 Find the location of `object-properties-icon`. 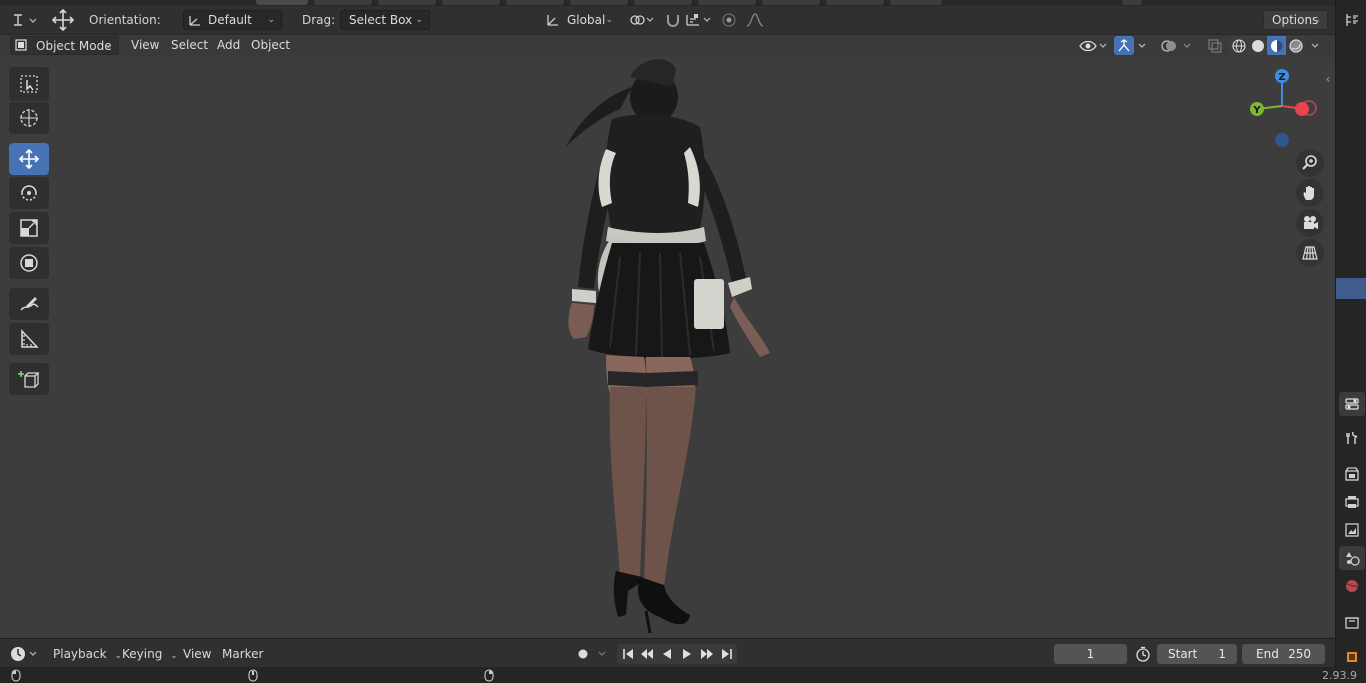

object-properties-icon is located at coordinates (1352, 657).